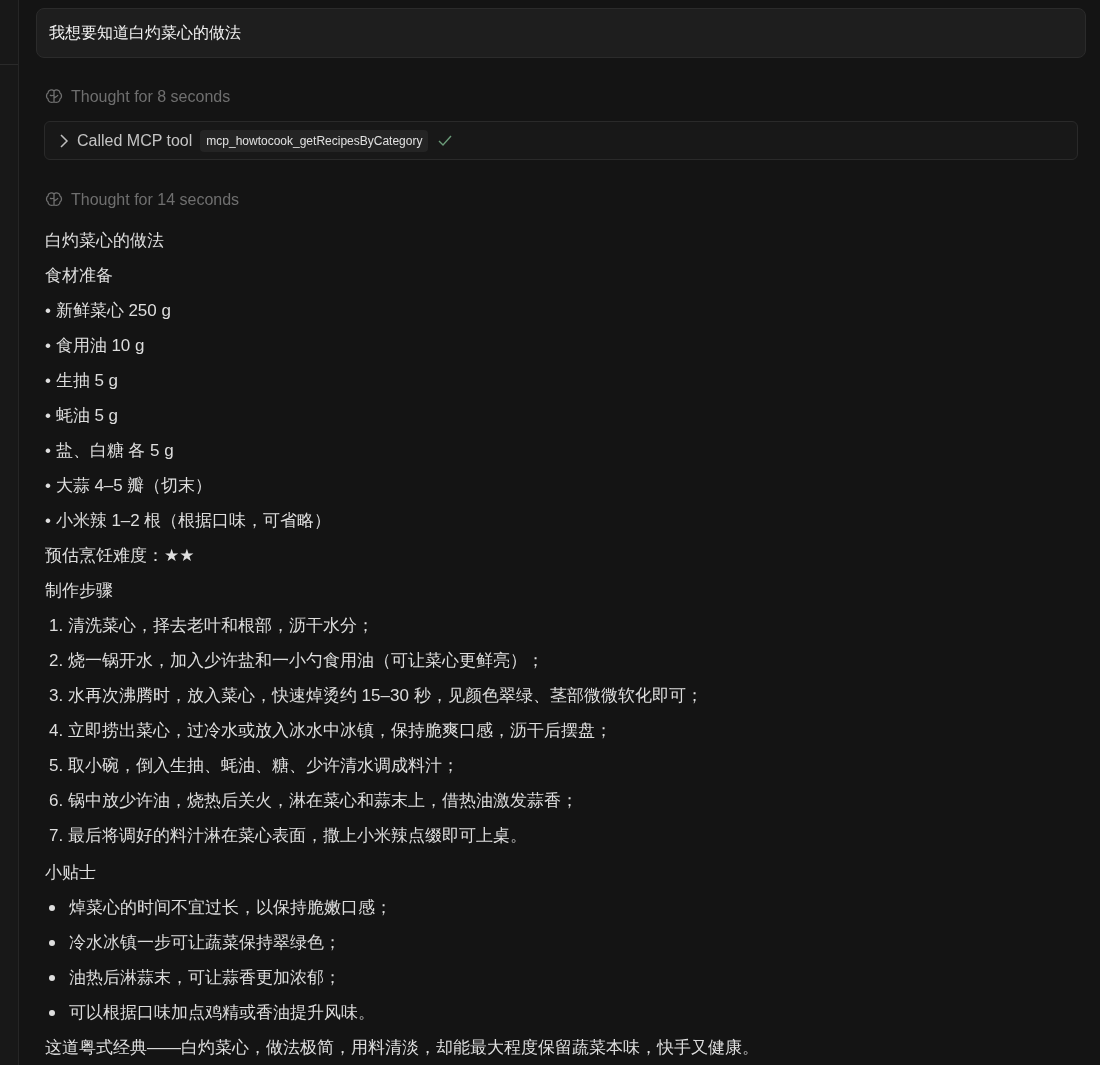 The width and height of the screenshot is (1100, 1065). I want to click on tip-item: 冷水冰镇一步可让蔬菜保持翠绿色；, so click(205, 943).